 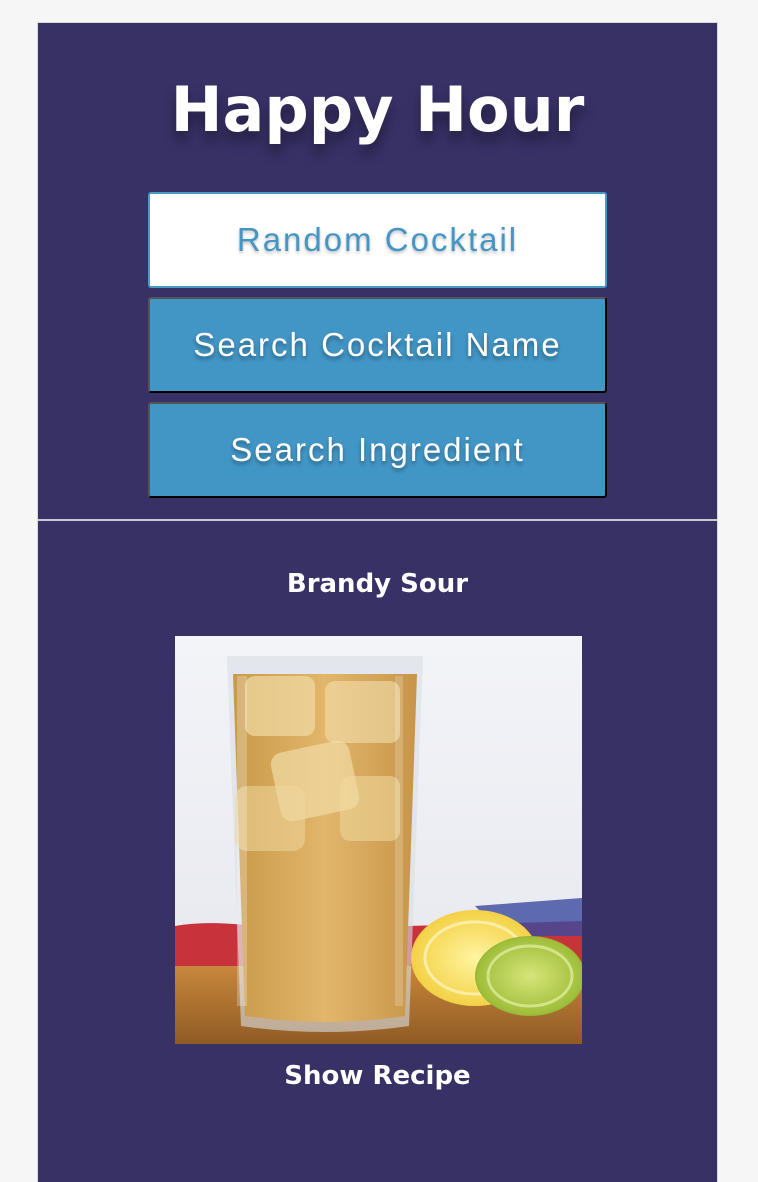 What do you see at coordinates (377, 1076) in the screenshot?
I see `show-recipe-link: Show Recipe` at bounding box center [377, 1076].